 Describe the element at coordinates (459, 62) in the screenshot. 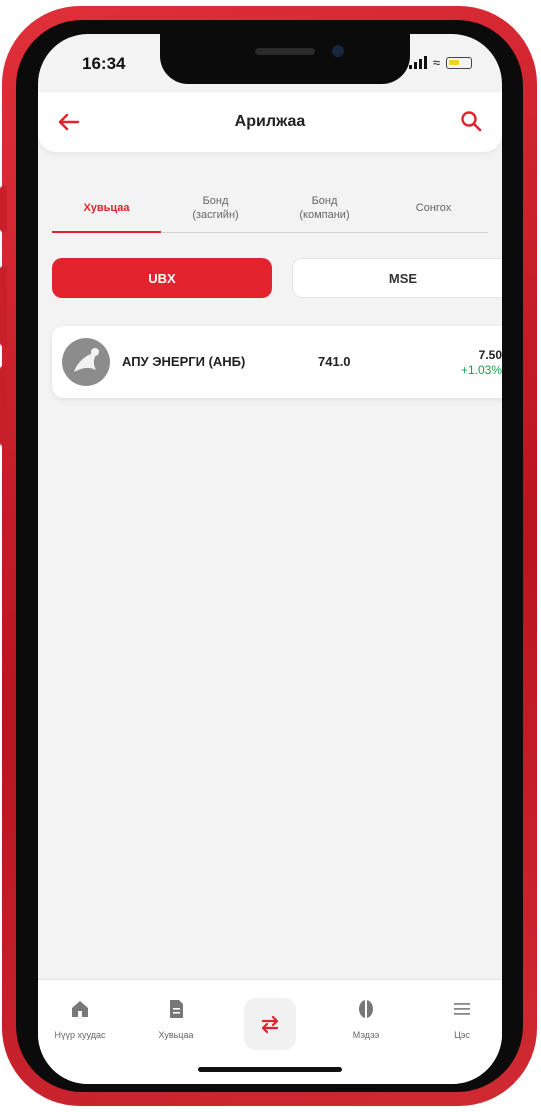

I see `battery-icon` at that location.